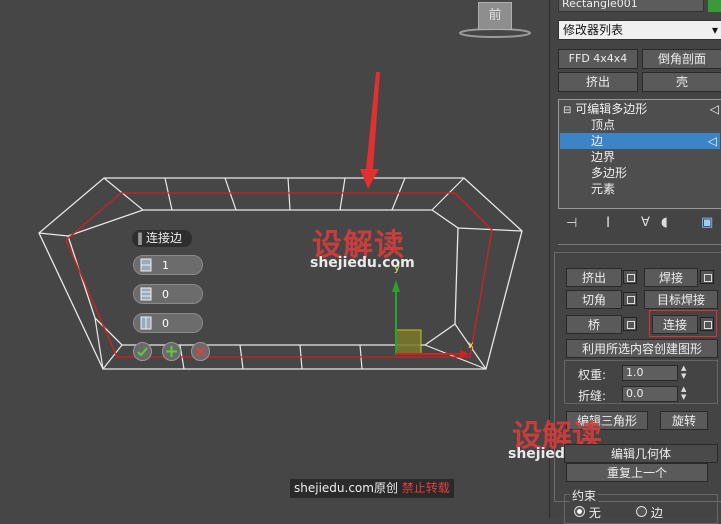  I want to click on weld-settings-button, so click(707, 277).